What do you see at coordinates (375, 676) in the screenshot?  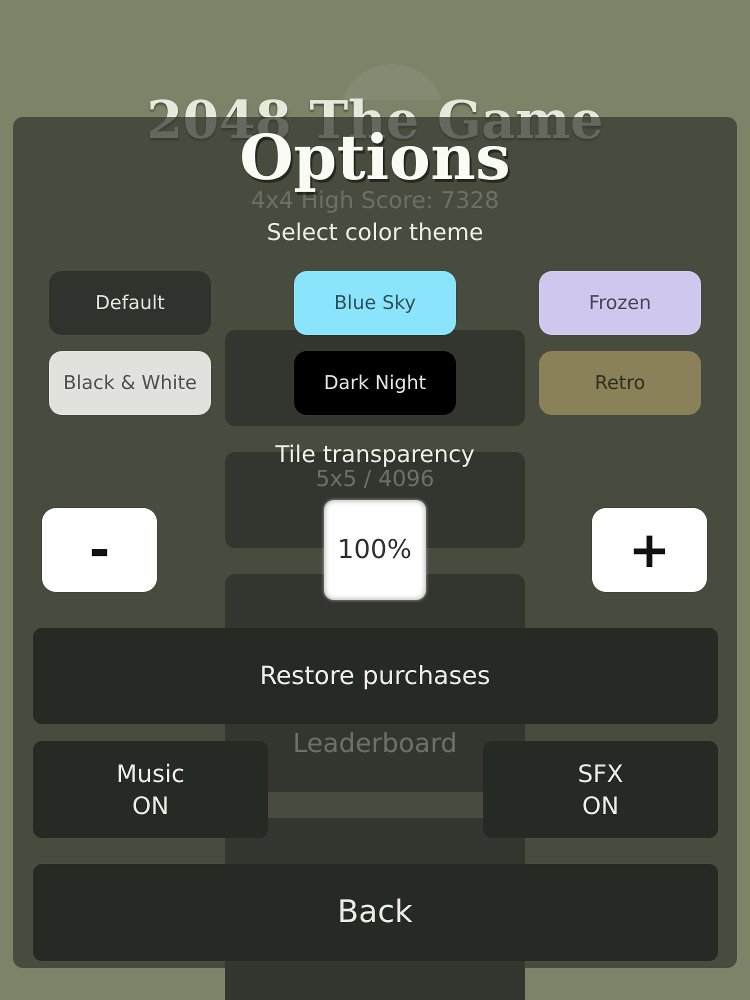 I see `restore-purchases-button: Restore purchases` at bounding box center [375, 676].